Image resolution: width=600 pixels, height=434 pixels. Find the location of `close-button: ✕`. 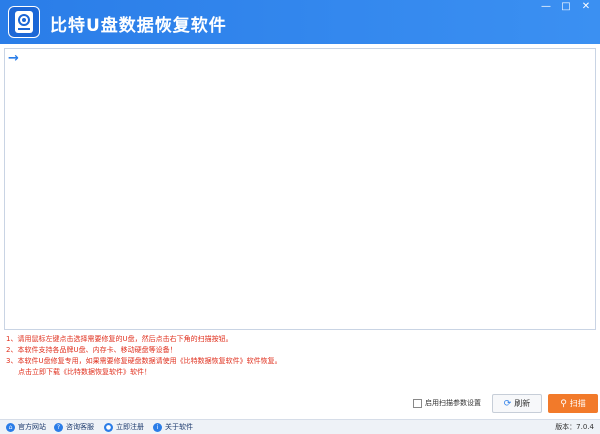

close-button: ✕ is located at coordinates (586, 7).